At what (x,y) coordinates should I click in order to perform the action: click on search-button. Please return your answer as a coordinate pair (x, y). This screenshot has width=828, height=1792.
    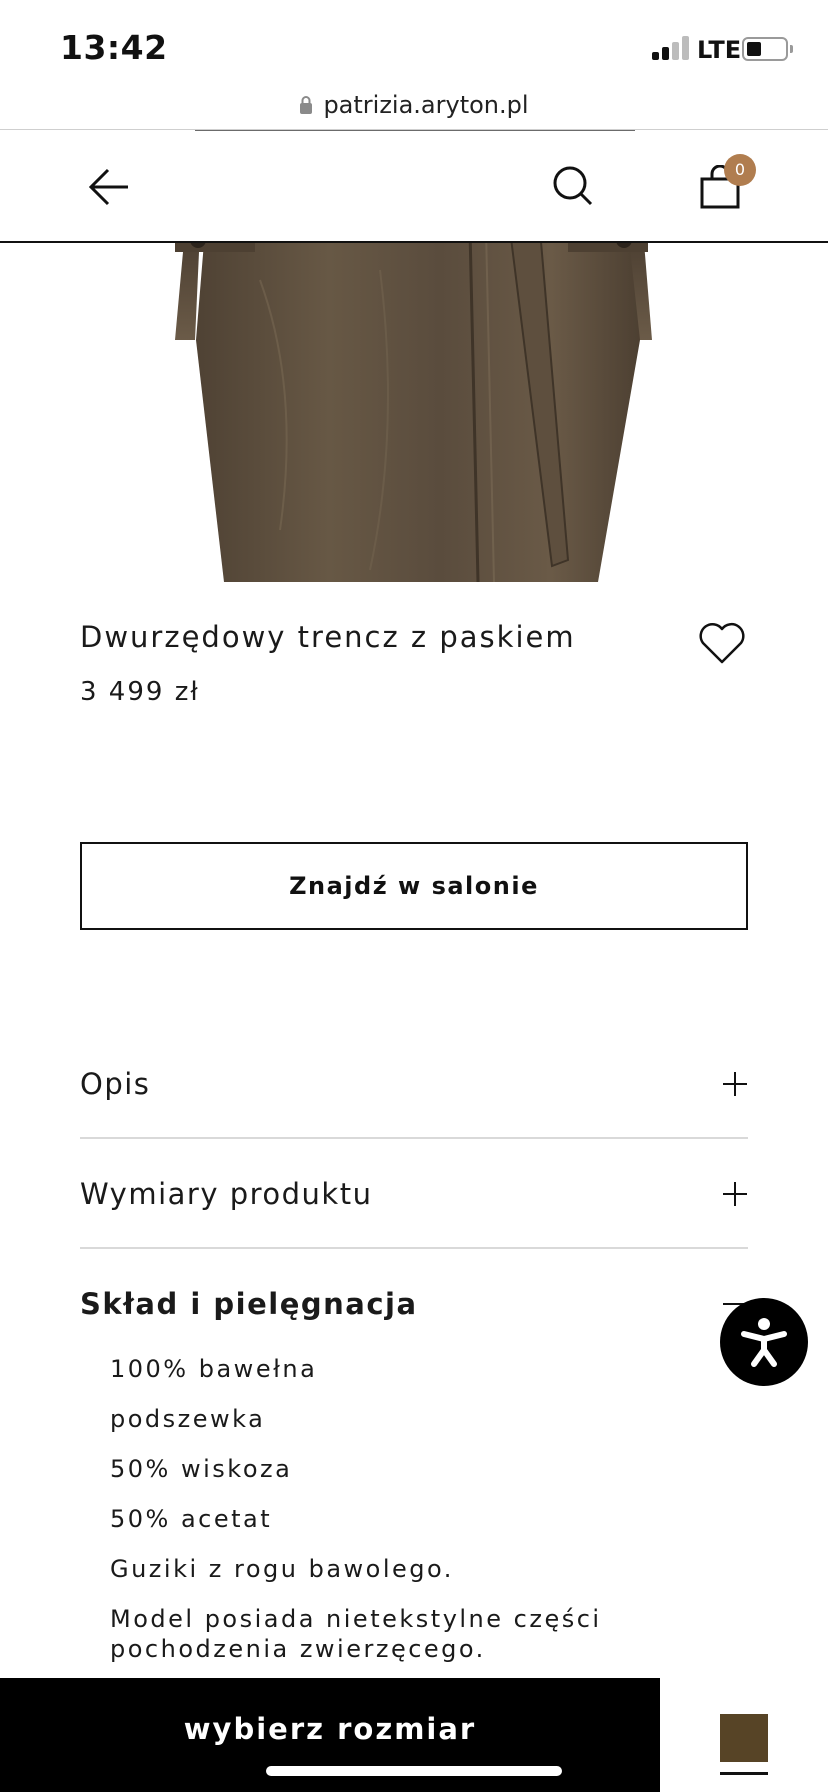
    Looking at the image, I should click on (573, 188).